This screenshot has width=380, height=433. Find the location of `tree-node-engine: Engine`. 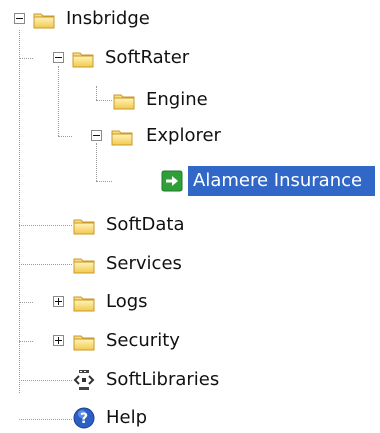

tree-node-engine: Engine is located at coordinates (130, 100).